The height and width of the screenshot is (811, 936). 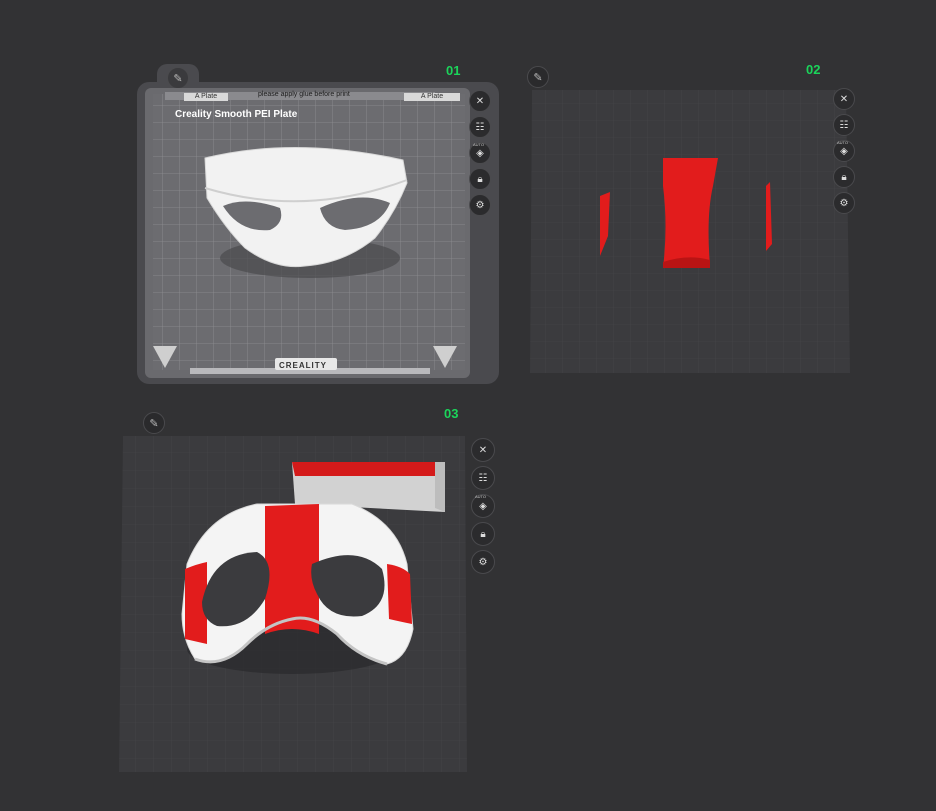 What do you see at coordinates (451, 413) in the screenshot?
I see `plate-03-number: 03` at bounding box center [451, 413].